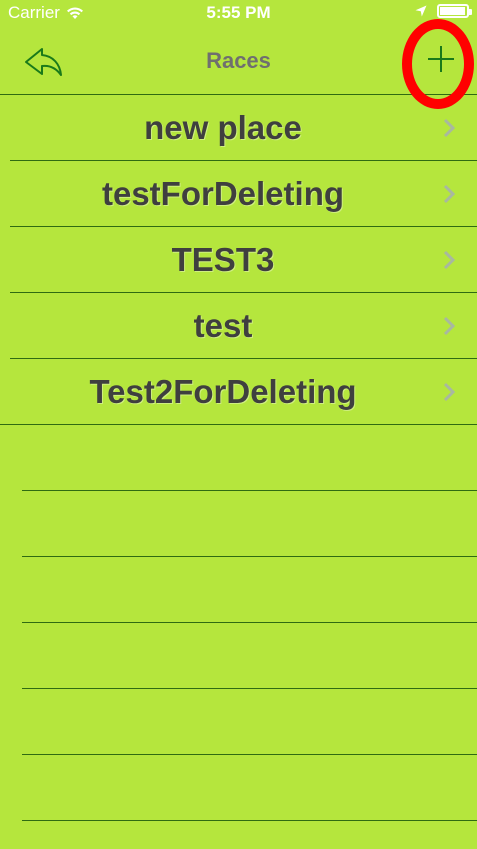  I want to click on status-bar: Carrier 5:55 PM, so click(238, 13).